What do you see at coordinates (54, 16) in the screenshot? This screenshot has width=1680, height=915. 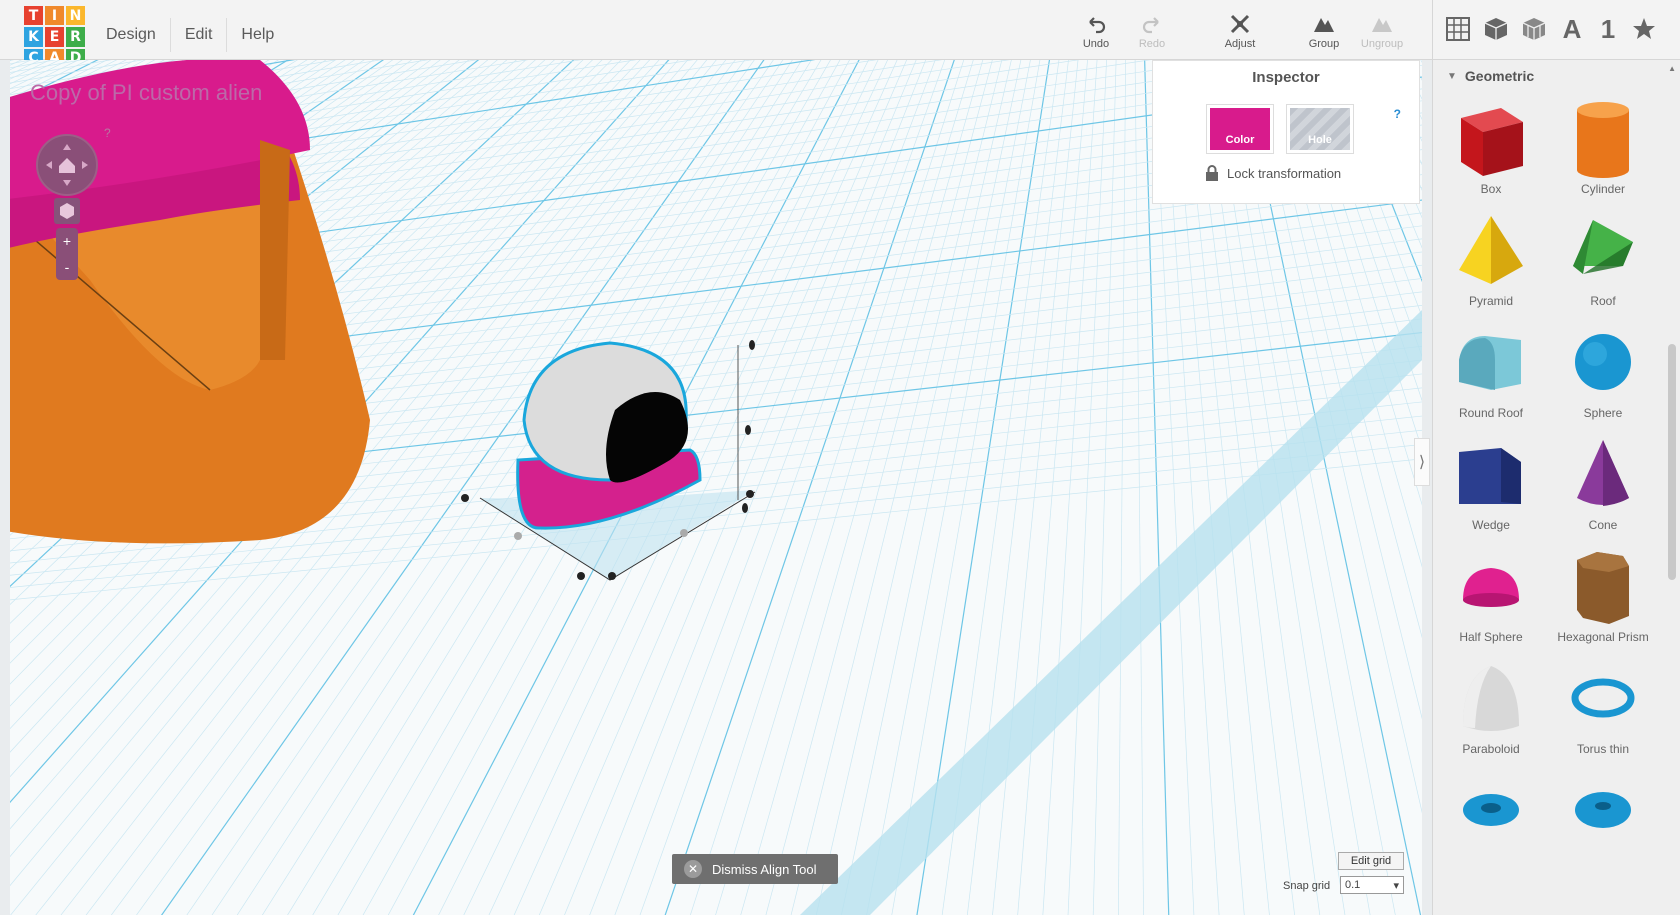 I see `logo-letter: I` at bounding box center [54, 16].